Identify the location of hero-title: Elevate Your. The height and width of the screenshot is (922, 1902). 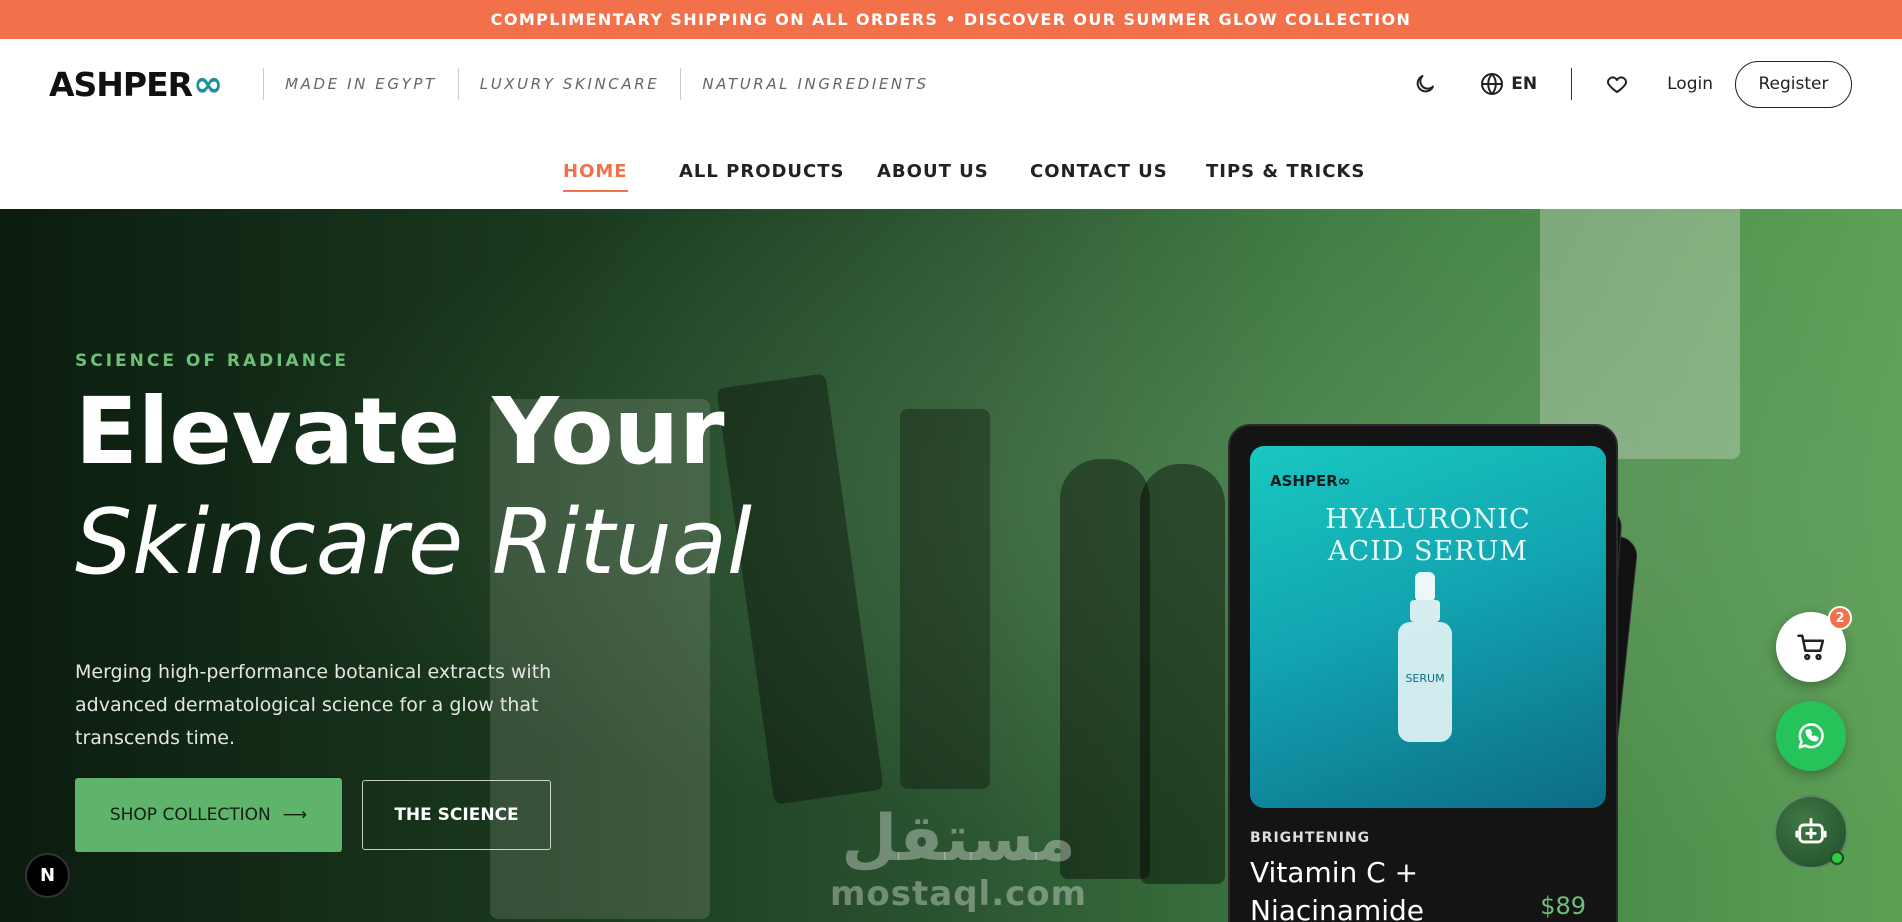
(400, 431).